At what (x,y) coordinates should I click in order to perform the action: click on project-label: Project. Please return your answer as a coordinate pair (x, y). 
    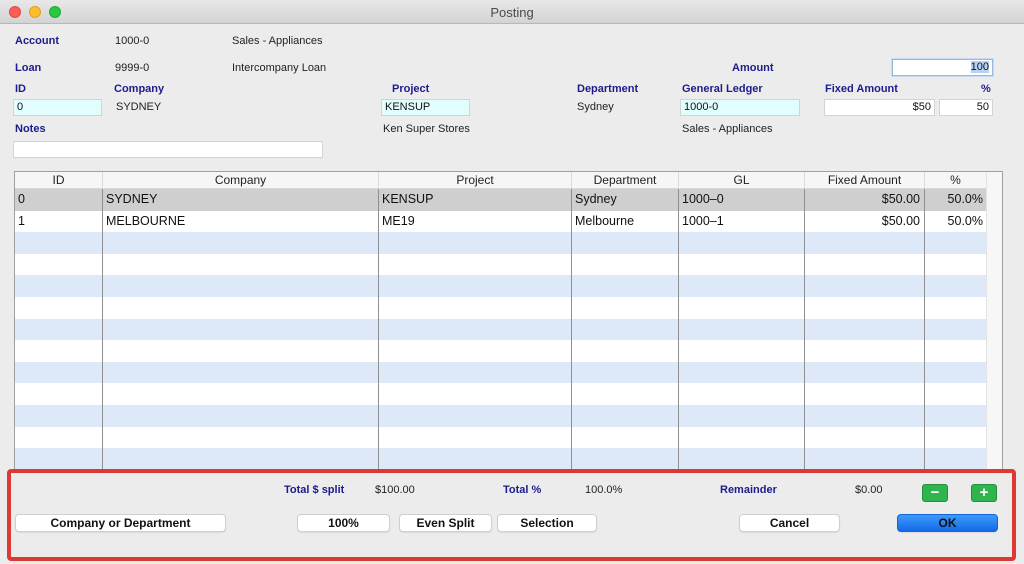
    Looking at the image, I should click on (411, 89).